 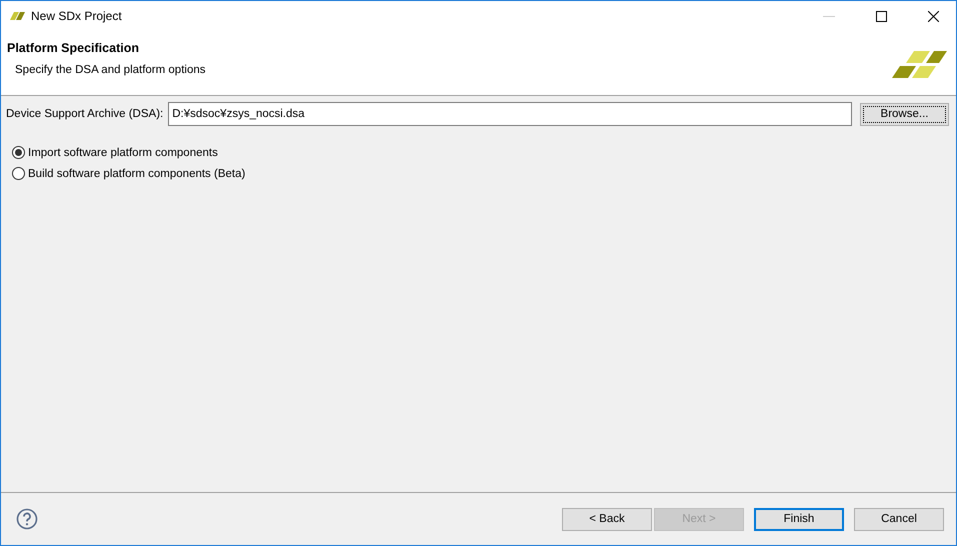 What do you see at coordinates (110, 70) in the screenshot?
I see `page-subtitle: Specify the DSA and platform options` at bounding box center [110, 70].